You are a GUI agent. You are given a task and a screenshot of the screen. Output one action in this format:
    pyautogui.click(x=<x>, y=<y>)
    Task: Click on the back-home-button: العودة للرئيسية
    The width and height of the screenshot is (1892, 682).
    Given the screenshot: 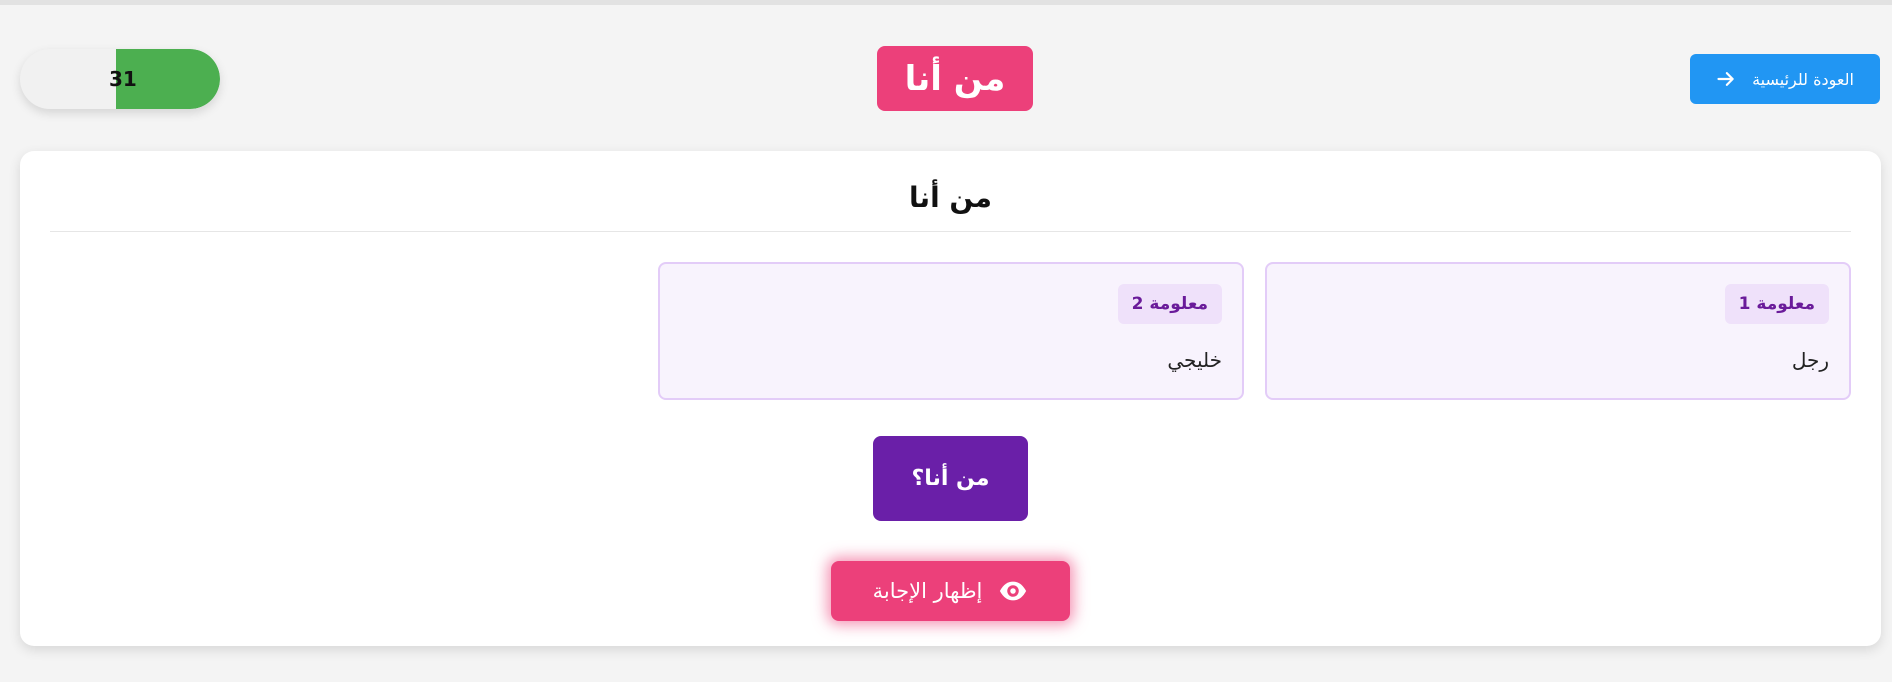 What is the action you would take?
    pyautogui.click(x=1785, y=79)
    